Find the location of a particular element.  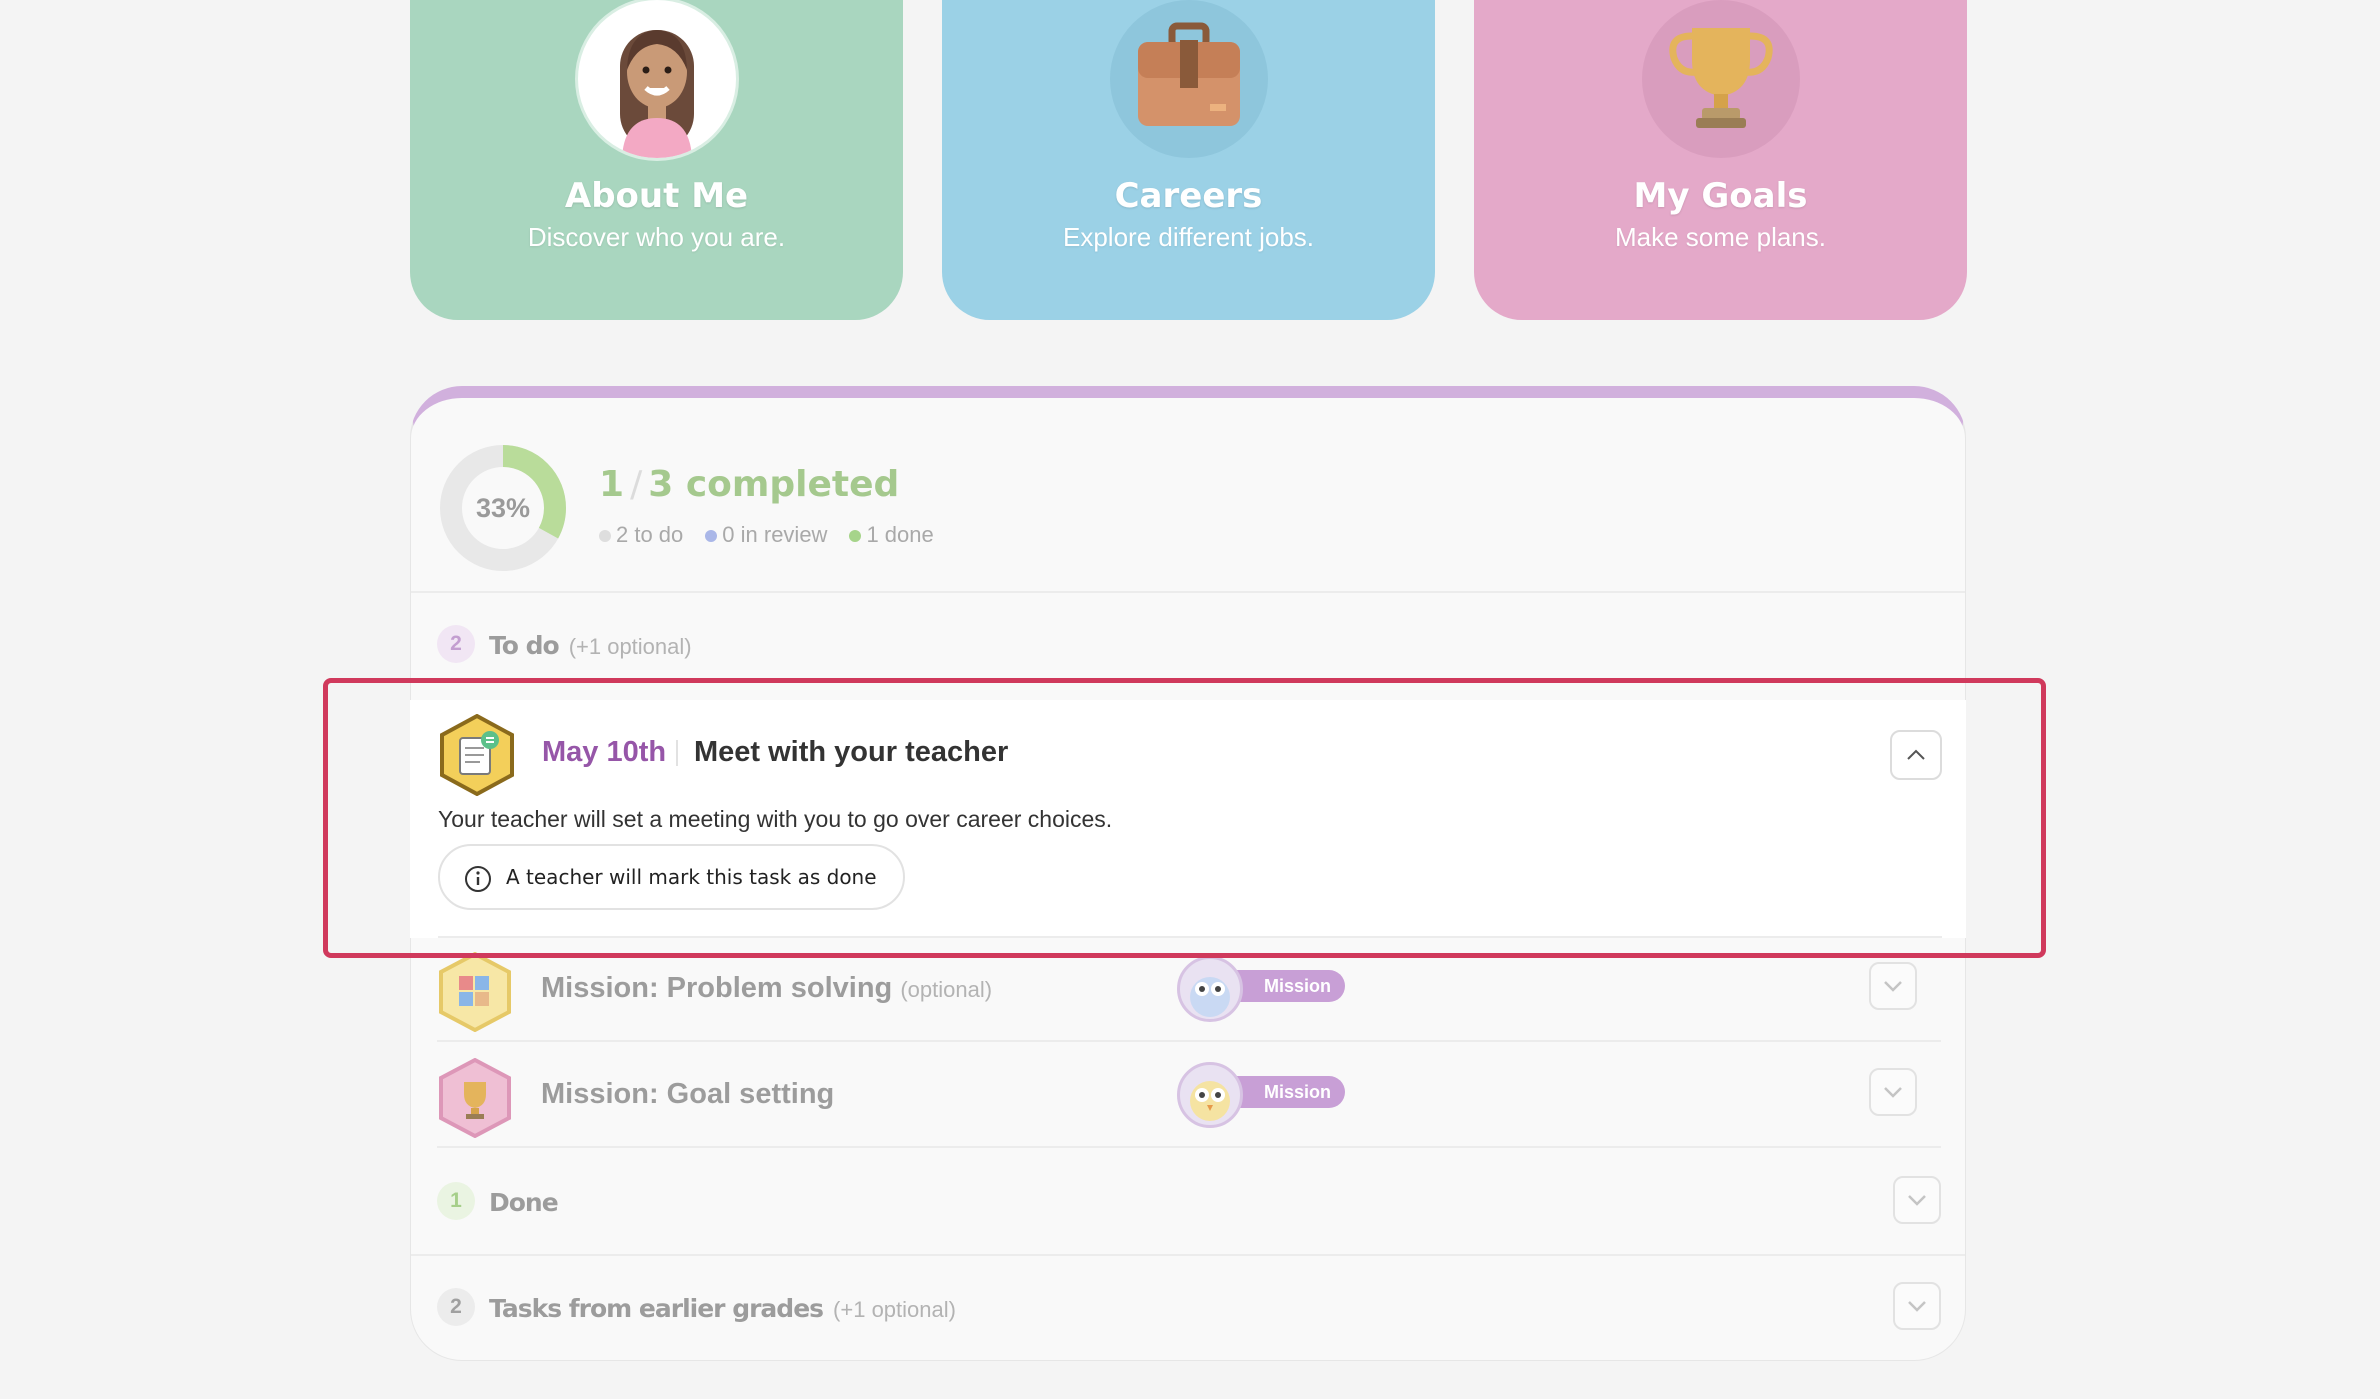

todo-count: 2 to do is located at coordinates (641, 535).